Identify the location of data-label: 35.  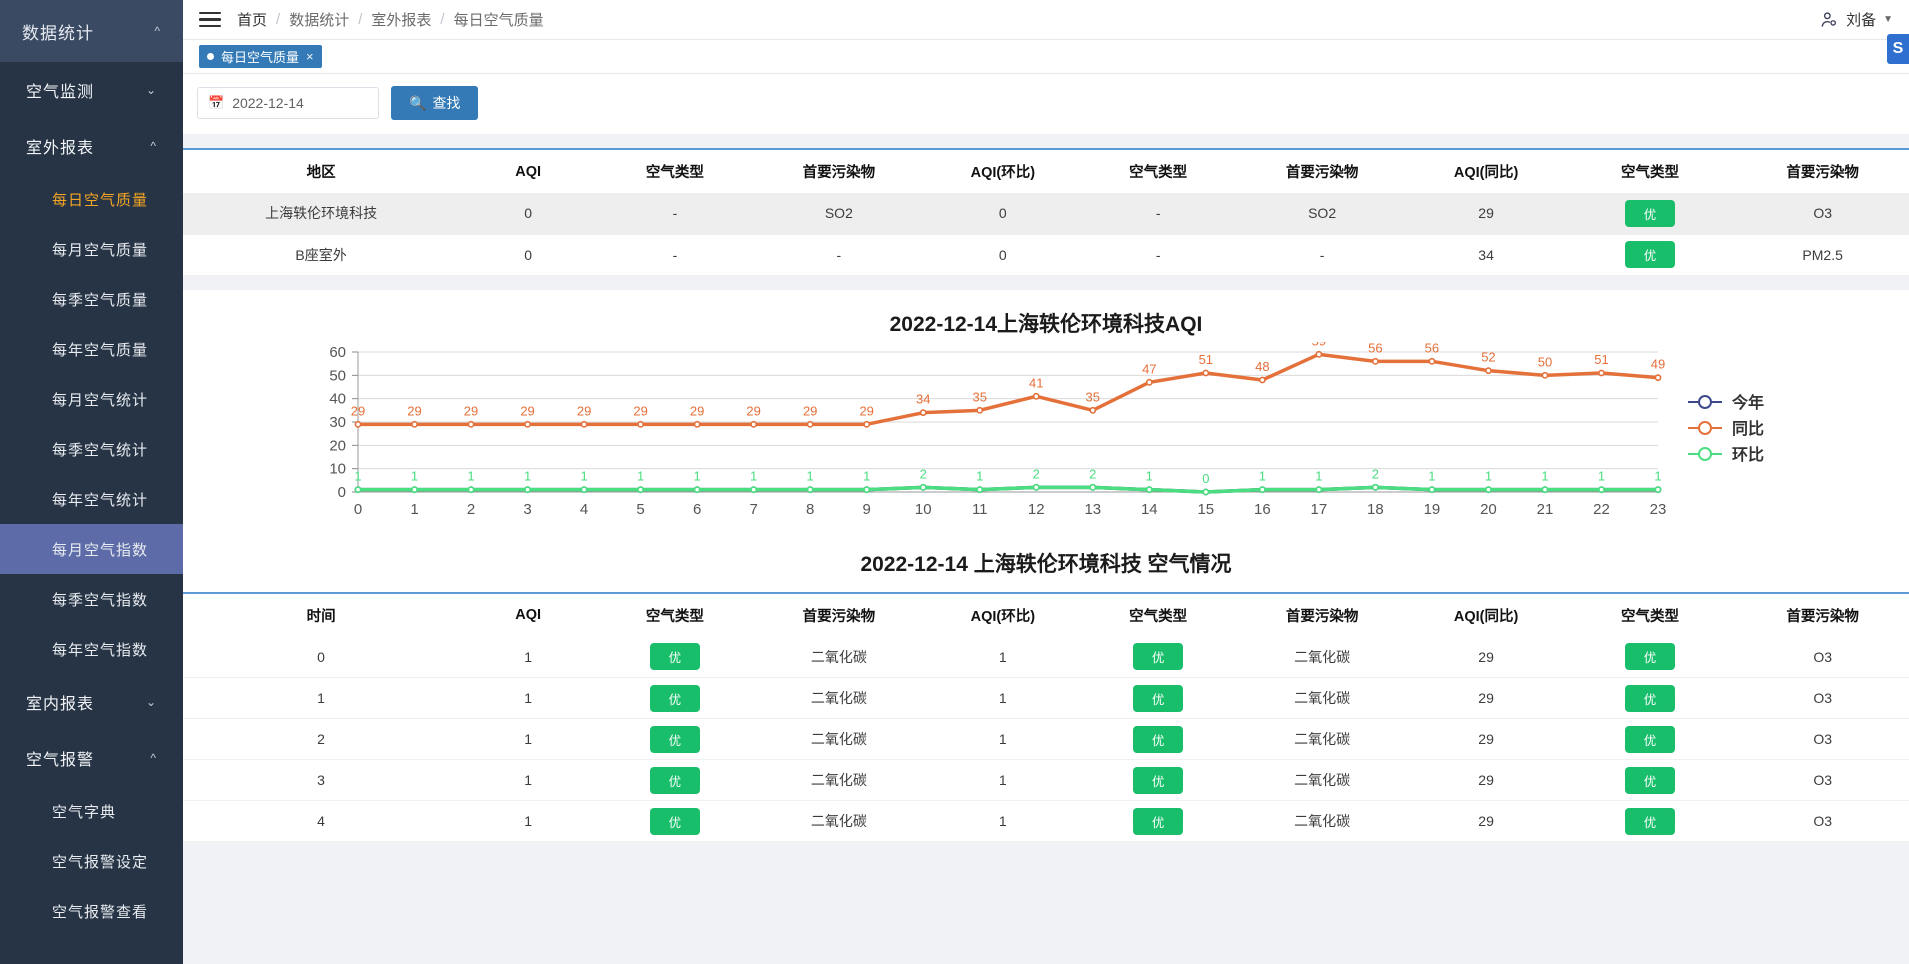
(980, 396).